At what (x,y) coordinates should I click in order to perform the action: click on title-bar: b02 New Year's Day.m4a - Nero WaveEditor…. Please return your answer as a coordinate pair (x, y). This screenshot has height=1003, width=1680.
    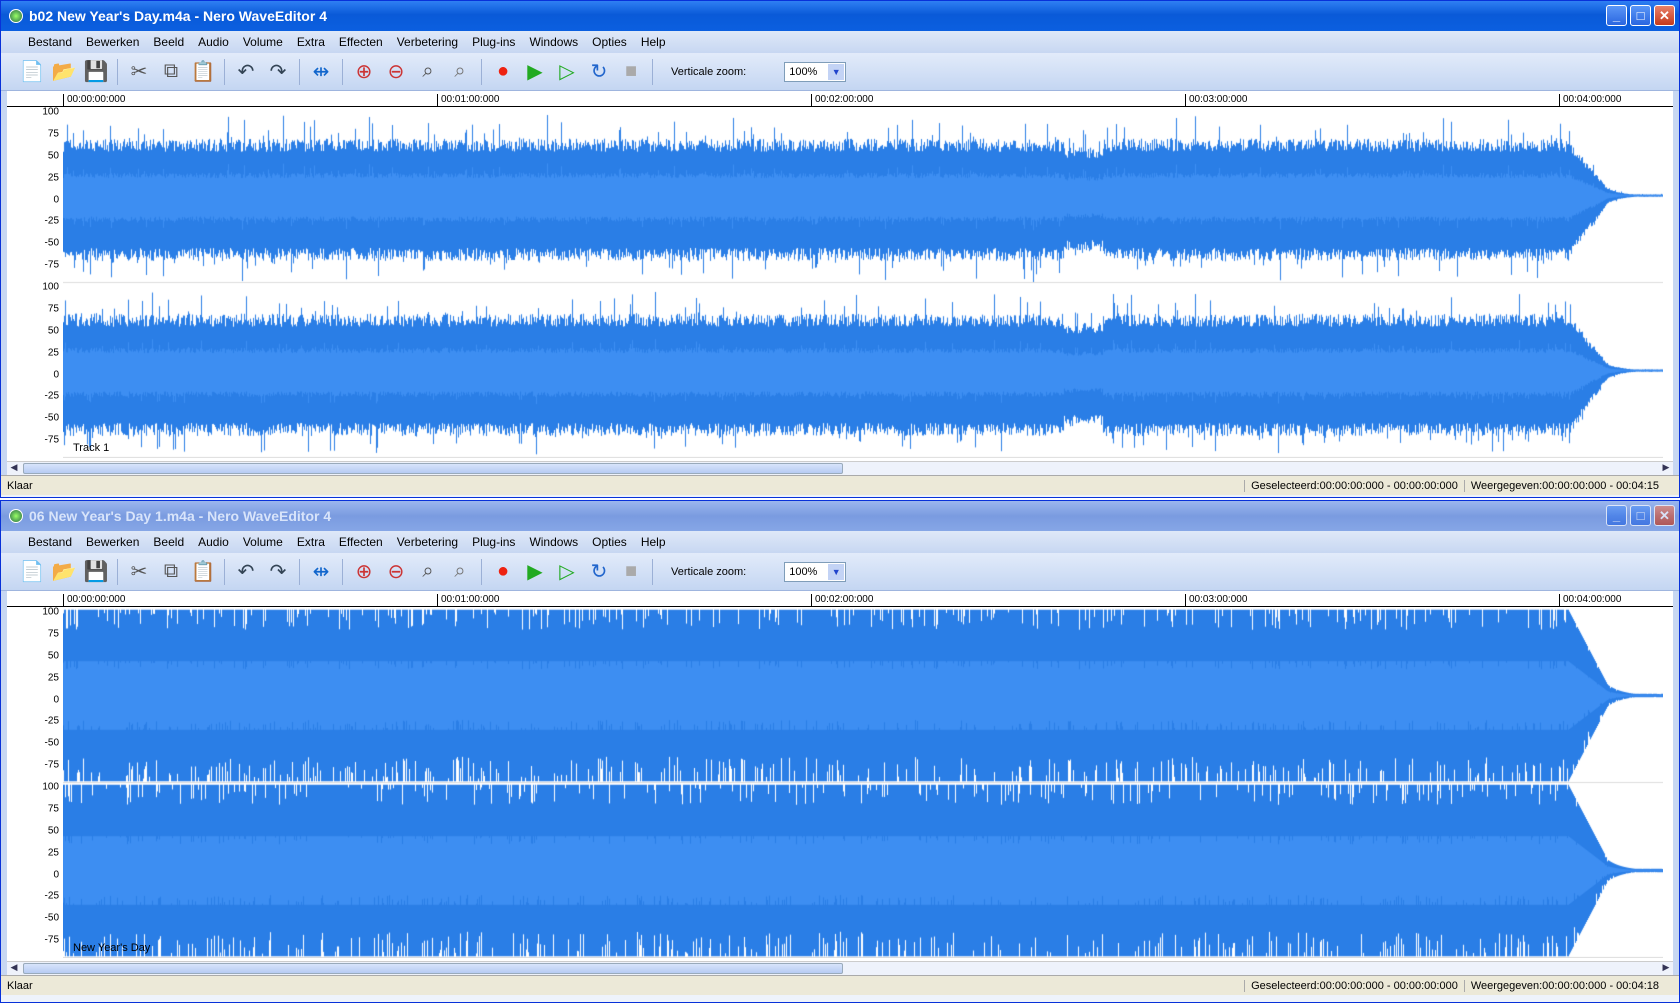
    Looking at the image, I should click on (840, 16).